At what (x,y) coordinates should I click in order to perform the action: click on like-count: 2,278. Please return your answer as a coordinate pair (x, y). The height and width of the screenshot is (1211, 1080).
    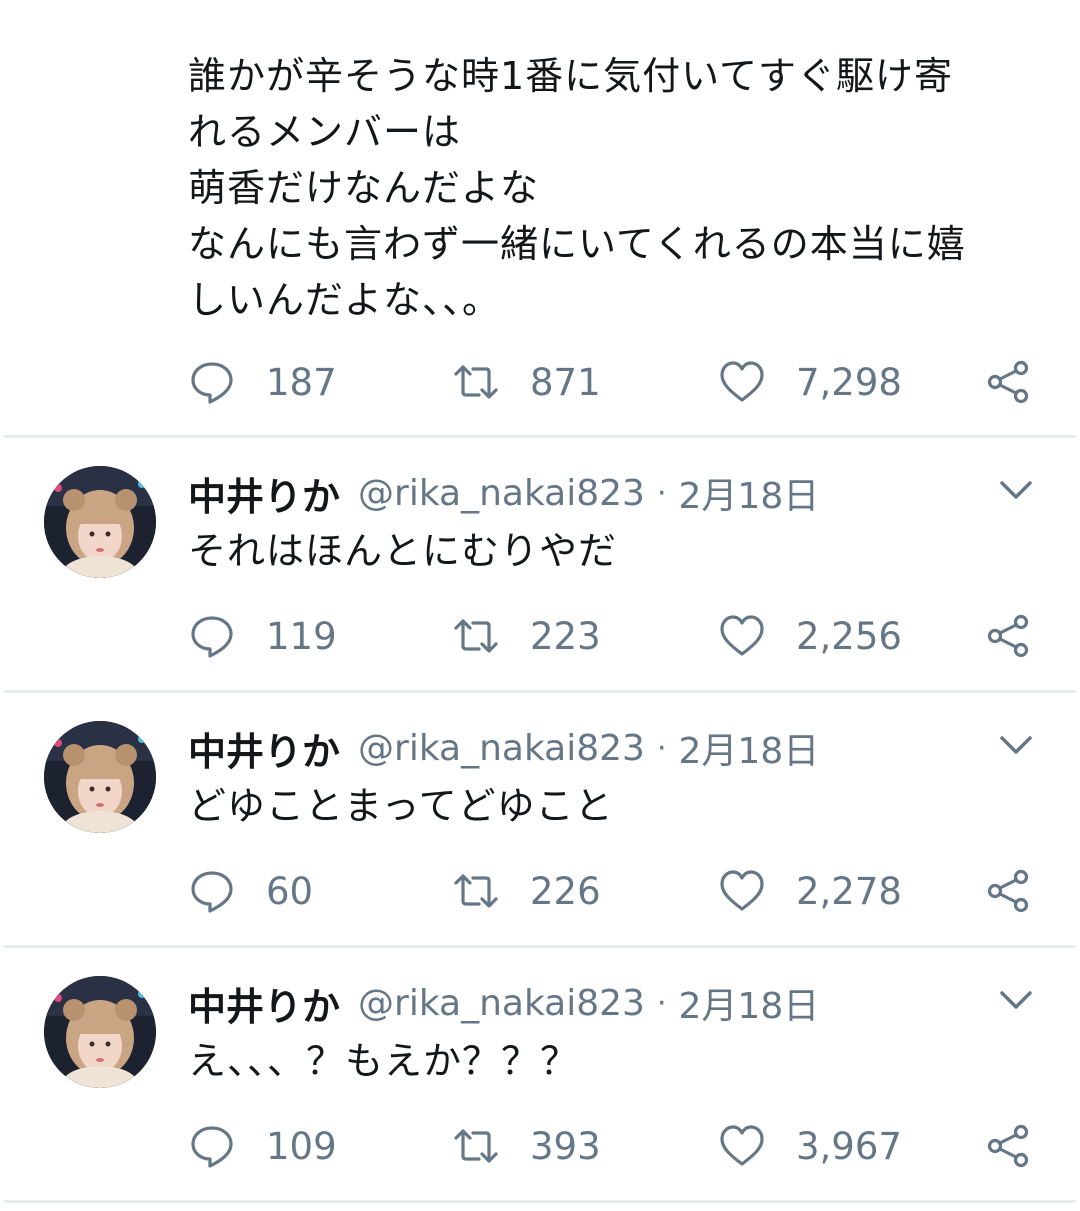
    Looking at the image, I should click on (849, 891).